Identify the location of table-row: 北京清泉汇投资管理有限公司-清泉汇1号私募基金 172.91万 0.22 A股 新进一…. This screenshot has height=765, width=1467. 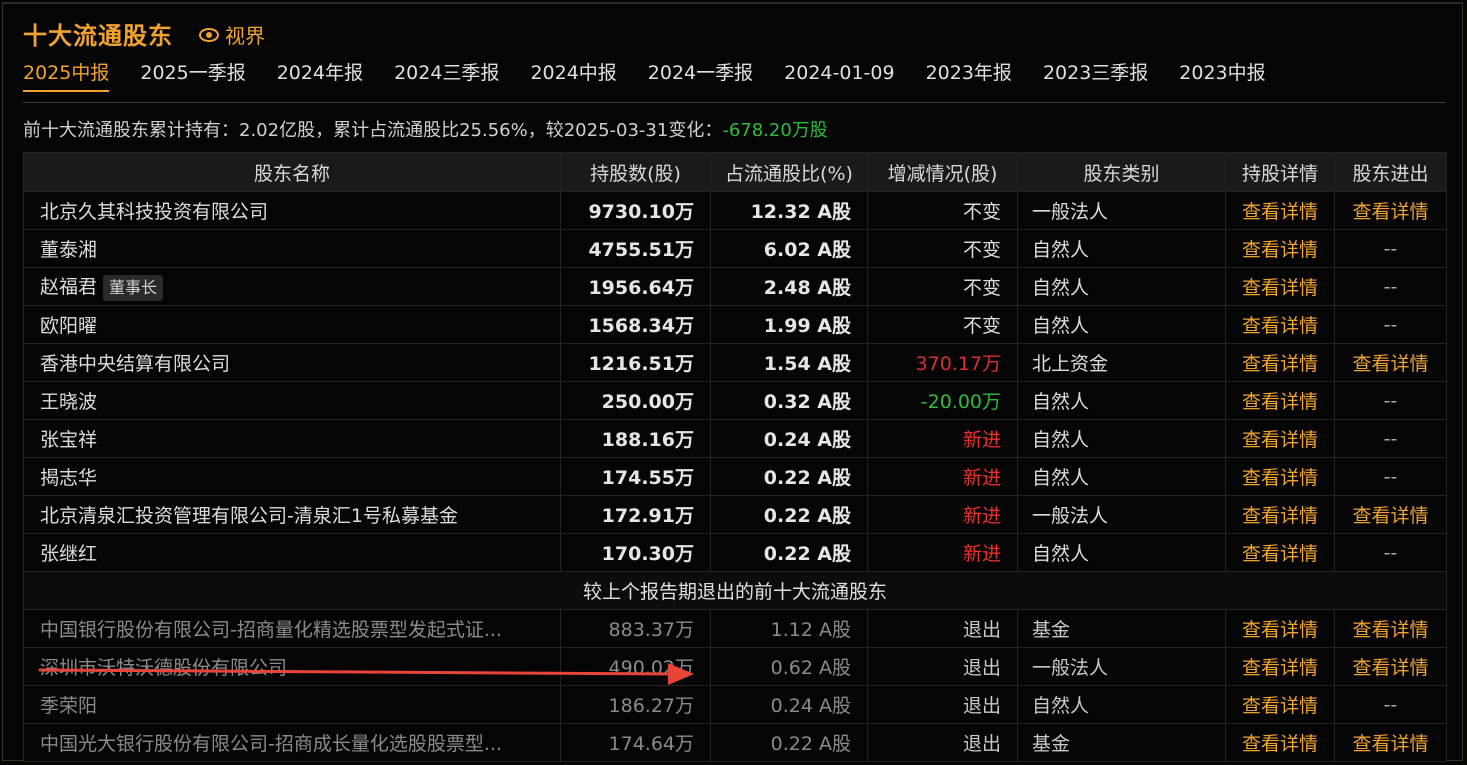
(735, 514).